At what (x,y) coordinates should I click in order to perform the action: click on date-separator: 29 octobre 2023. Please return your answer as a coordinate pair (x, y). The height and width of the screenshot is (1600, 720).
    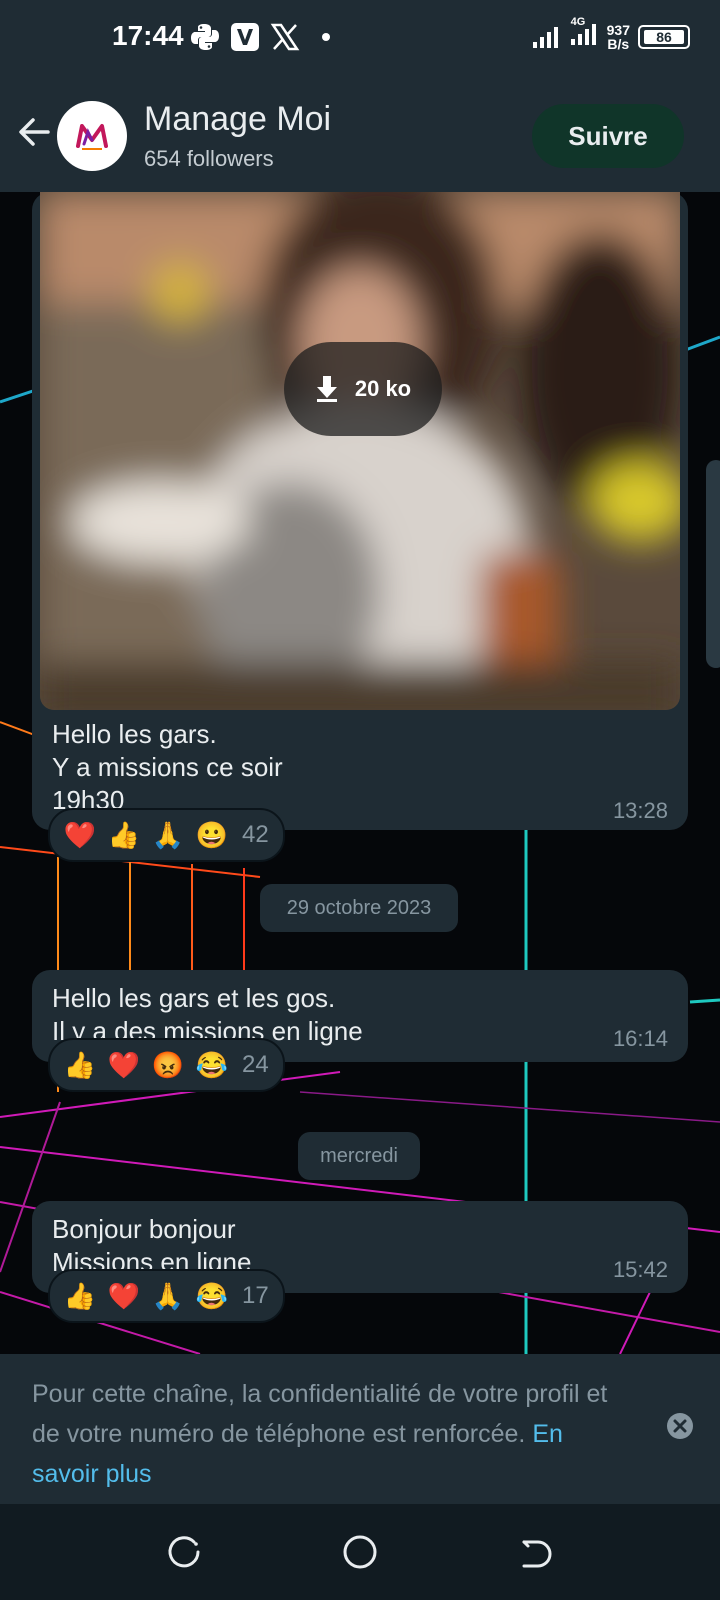
    Looking at the image, I should click on (359, 908).